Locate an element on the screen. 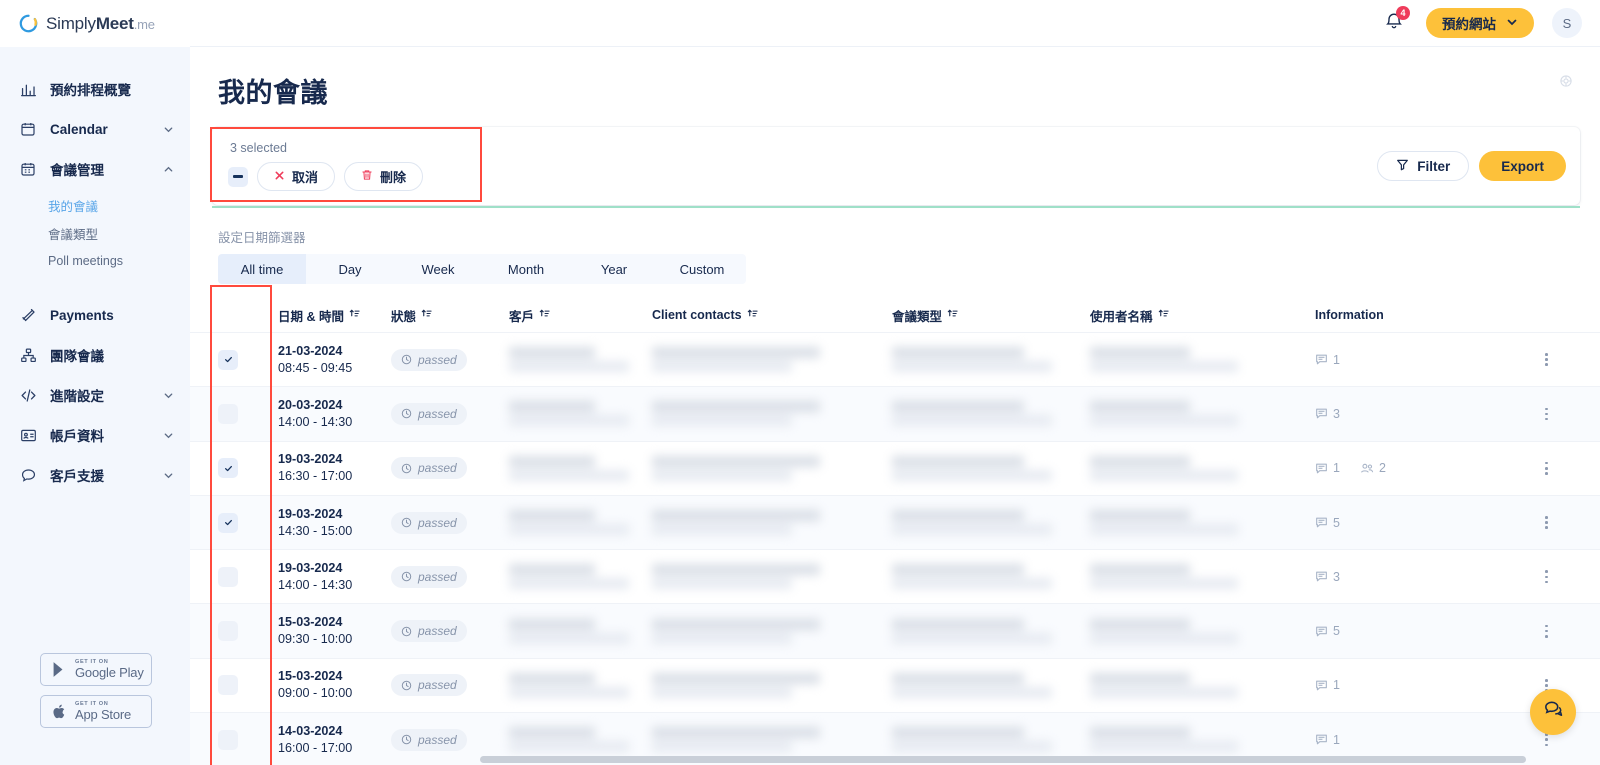  tab-month: Month is located at coordinates (526, 269).